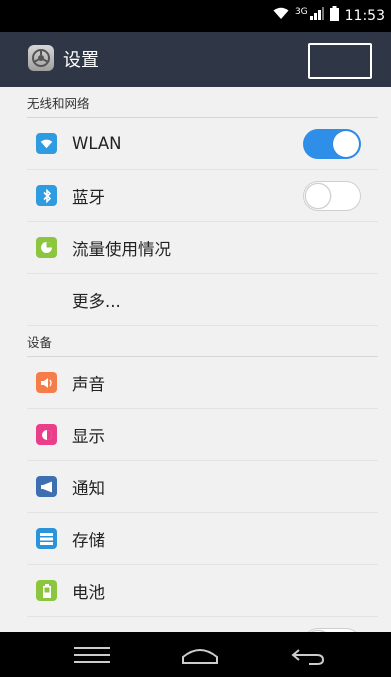  What do you see at coordinates (340, 61) in the screenshot?
I see `overflow-menu-button` at bounding box center [340, 61].